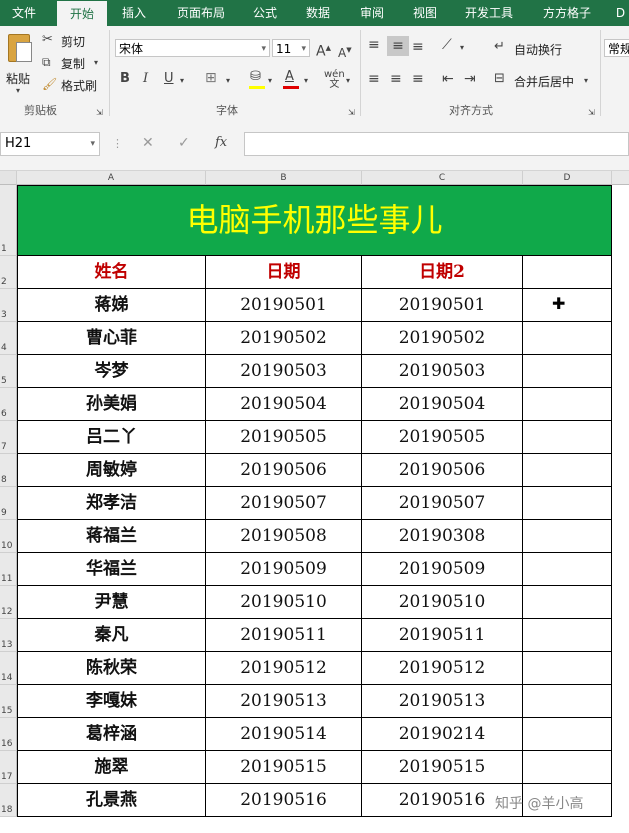 This screenshot has width=629, height=833. What do you see at coordinates (82, 13) in the screenshot?
I see `tab-home: 开始` at bounding box center [82, 13].